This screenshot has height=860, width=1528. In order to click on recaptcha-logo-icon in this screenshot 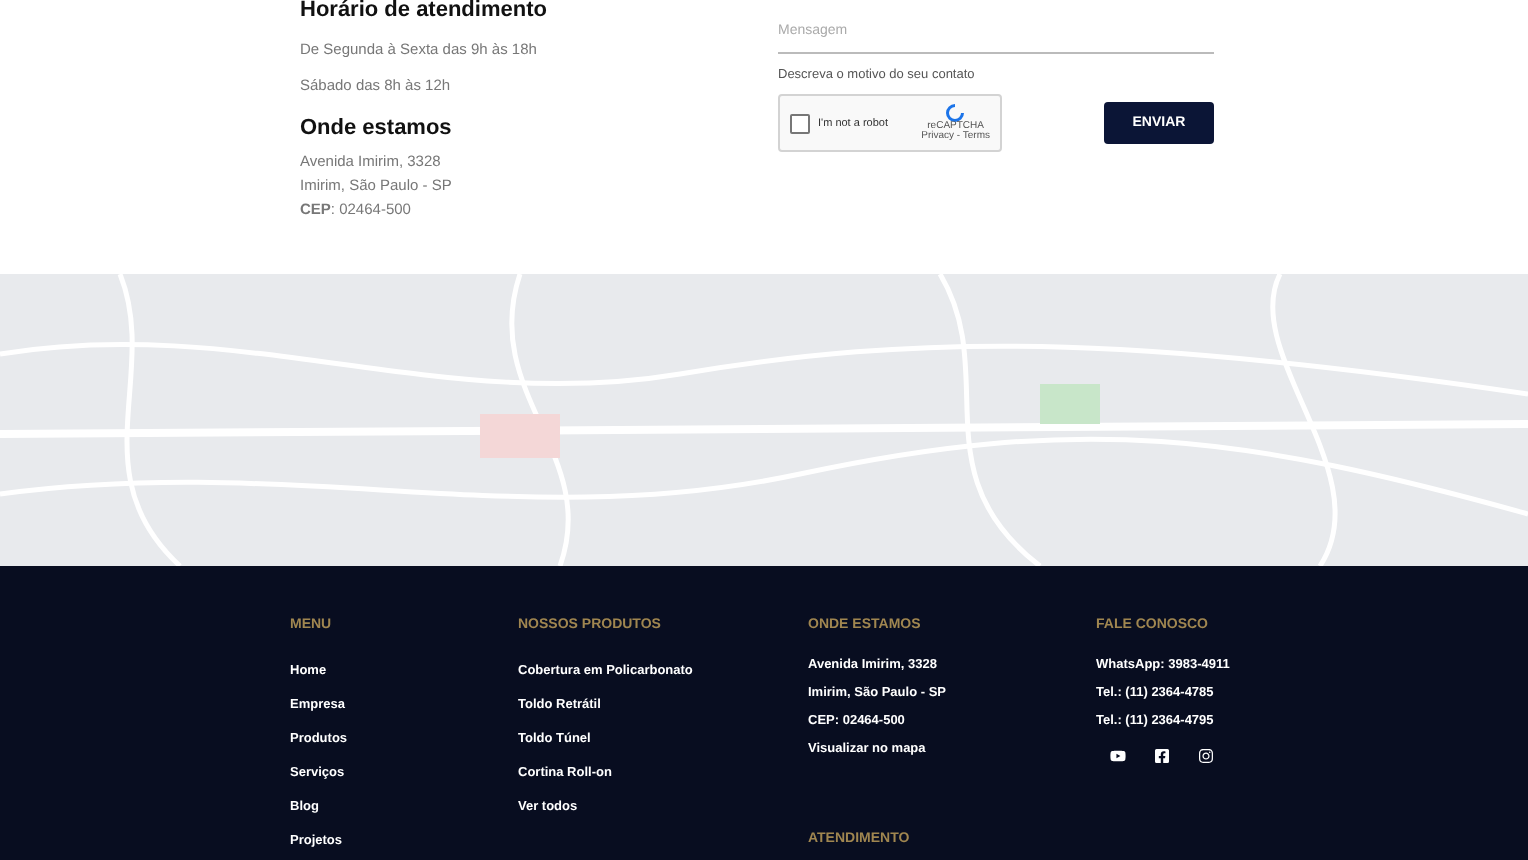, I will do `click(955, 113)`.